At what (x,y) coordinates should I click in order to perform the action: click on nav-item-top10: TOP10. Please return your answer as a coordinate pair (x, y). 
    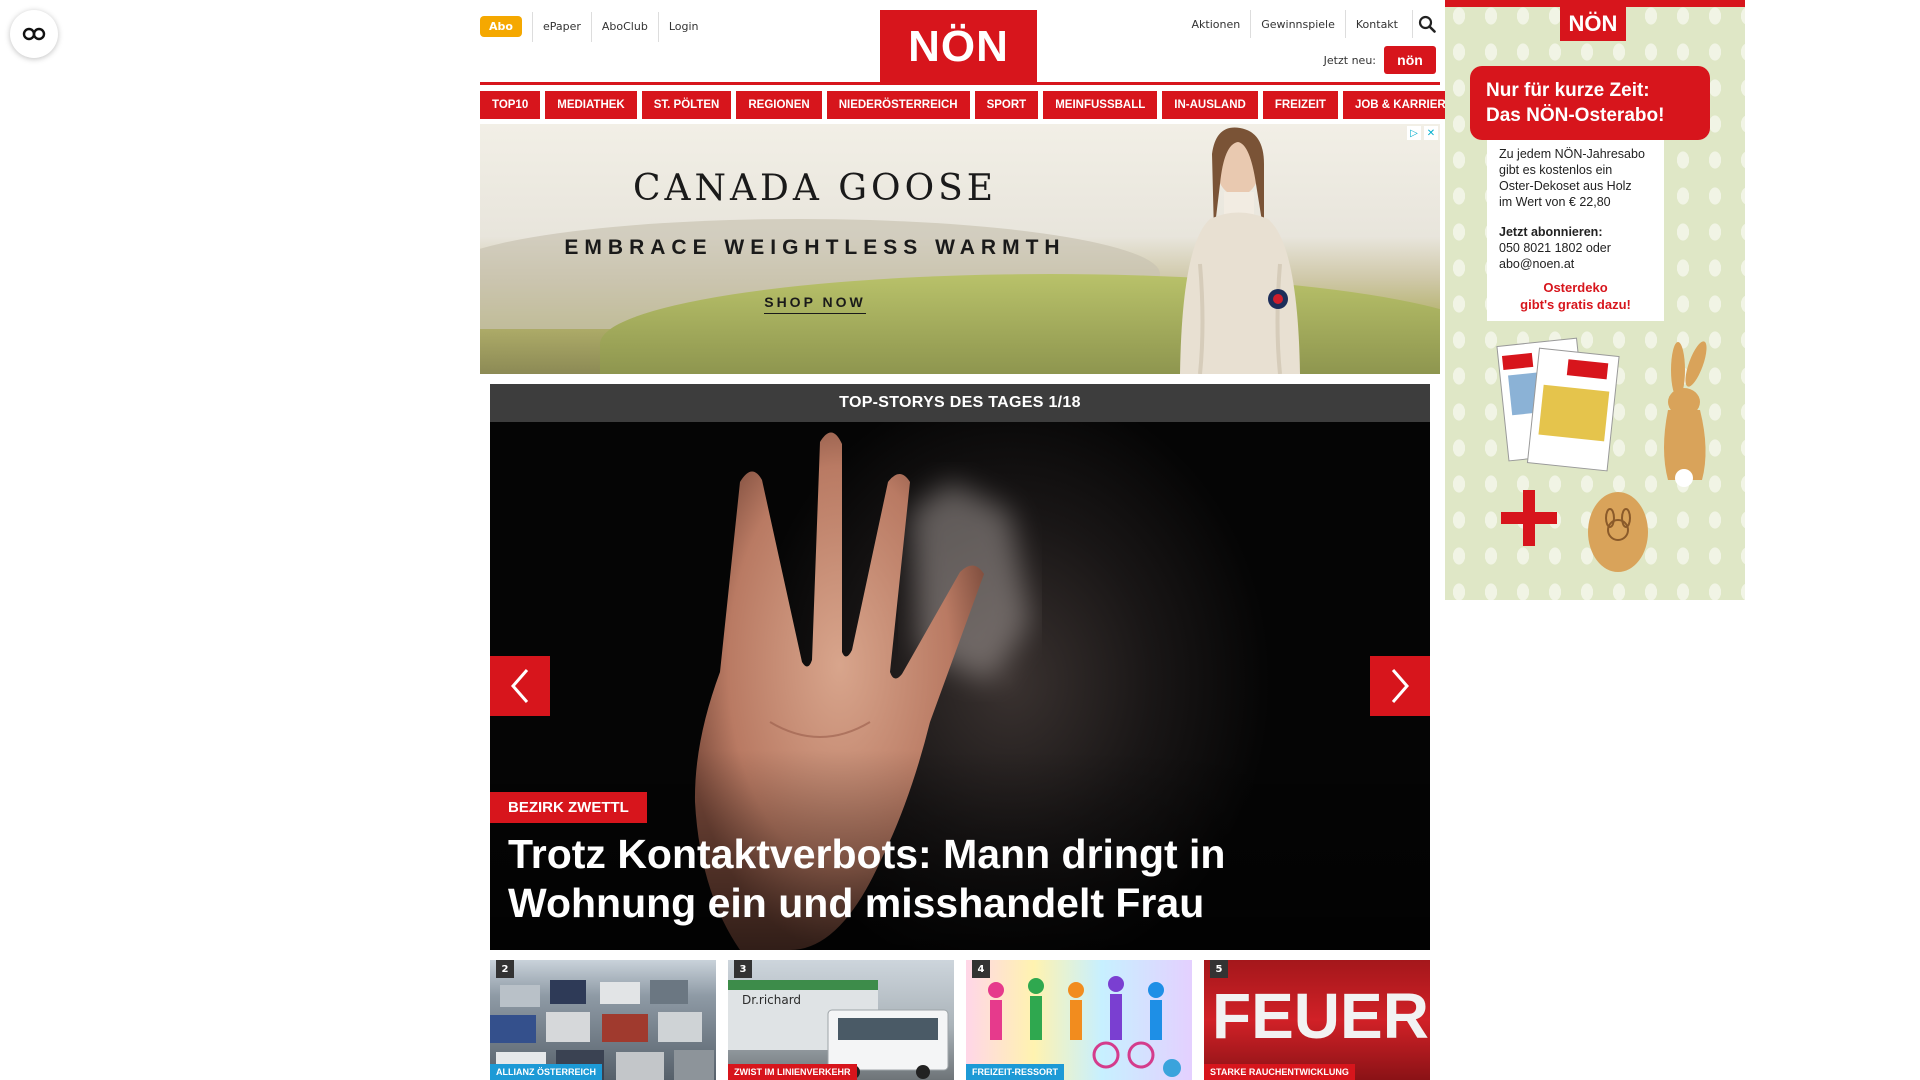
    Looking at the image, I should click on (510, 105).